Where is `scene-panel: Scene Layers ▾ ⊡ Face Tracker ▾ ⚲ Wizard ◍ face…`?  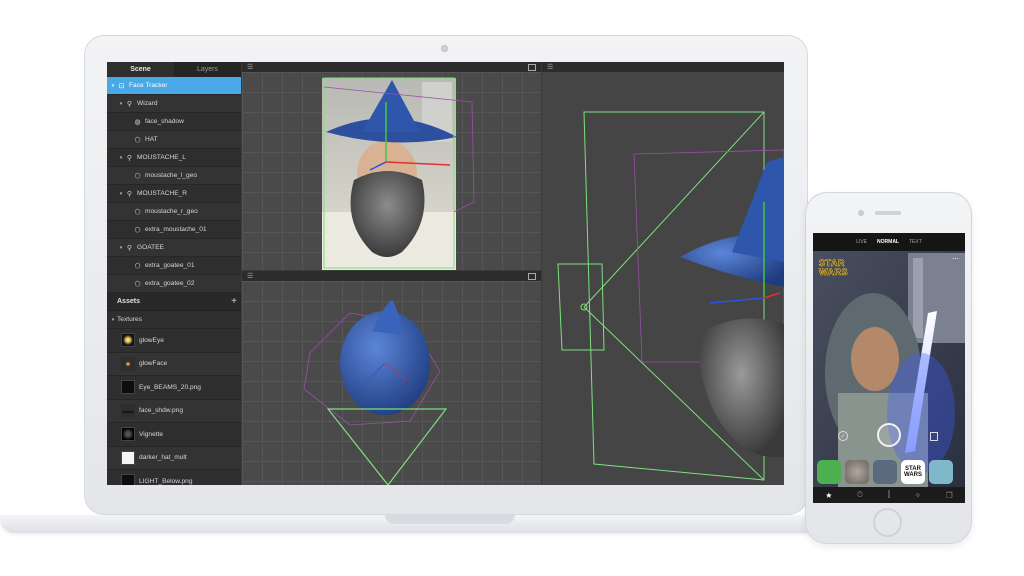 scene-panel: Scene Layers ▾ ⊡ Face Tracker ▾ ⚲ Wizard ◍ face… is located at coordinates (174, 273).